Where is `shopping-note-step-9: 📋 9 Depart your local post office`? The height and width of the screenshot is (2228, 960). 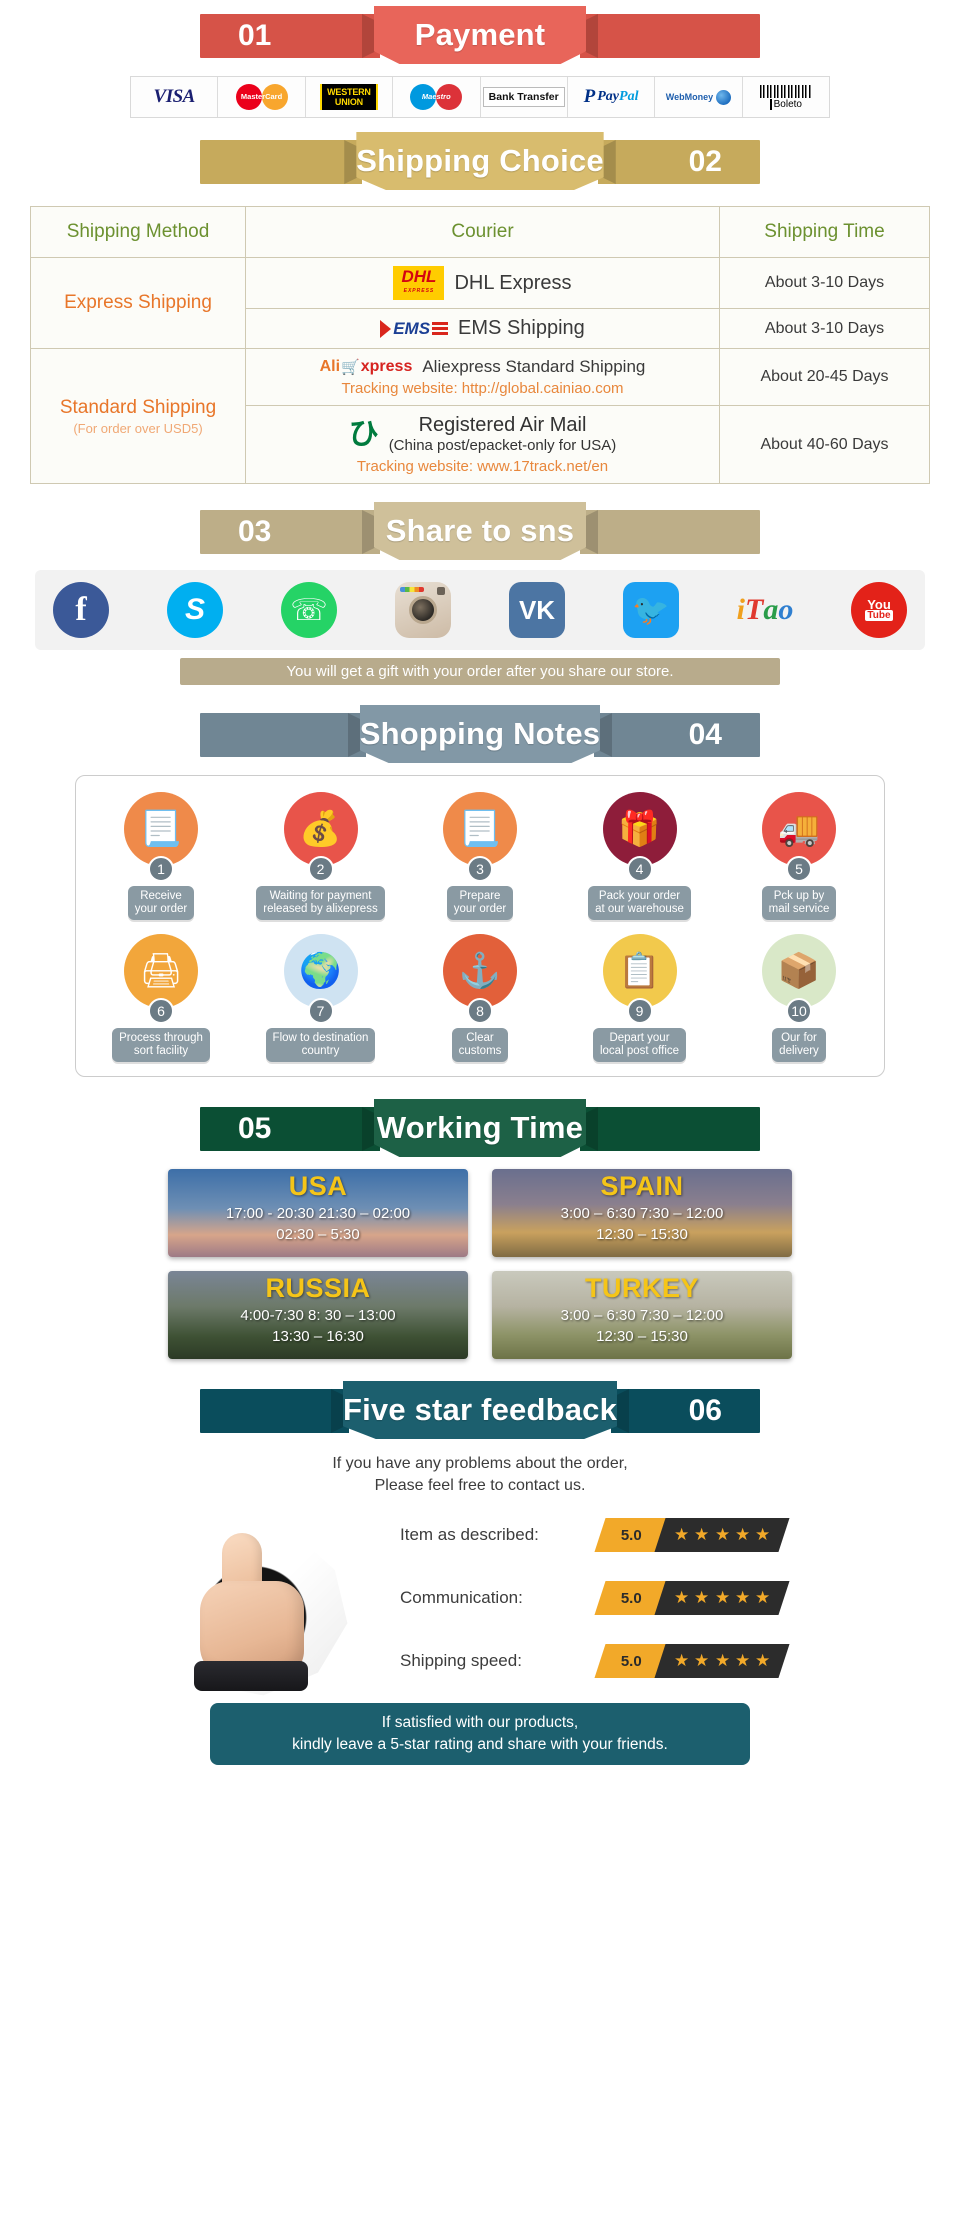
shopping-note-step-9: 📋 9 Depart your local post office is located at coordinates (640, 998).